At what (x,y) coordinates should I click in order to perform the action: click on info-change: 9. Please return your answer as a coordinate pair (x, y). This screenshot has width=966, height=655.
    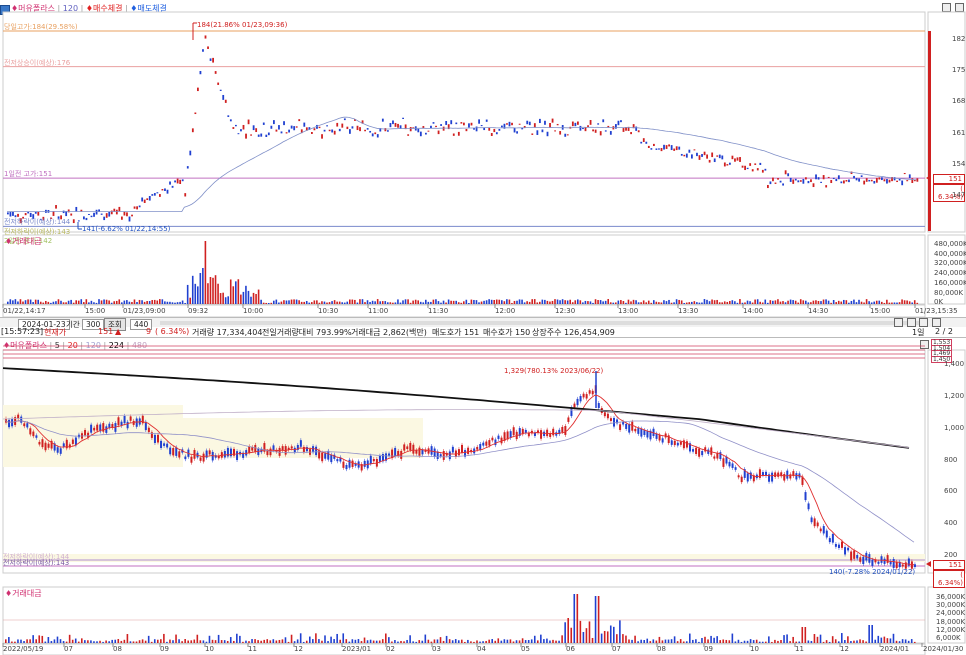
    Looking at the image, I should click on (149, 331).